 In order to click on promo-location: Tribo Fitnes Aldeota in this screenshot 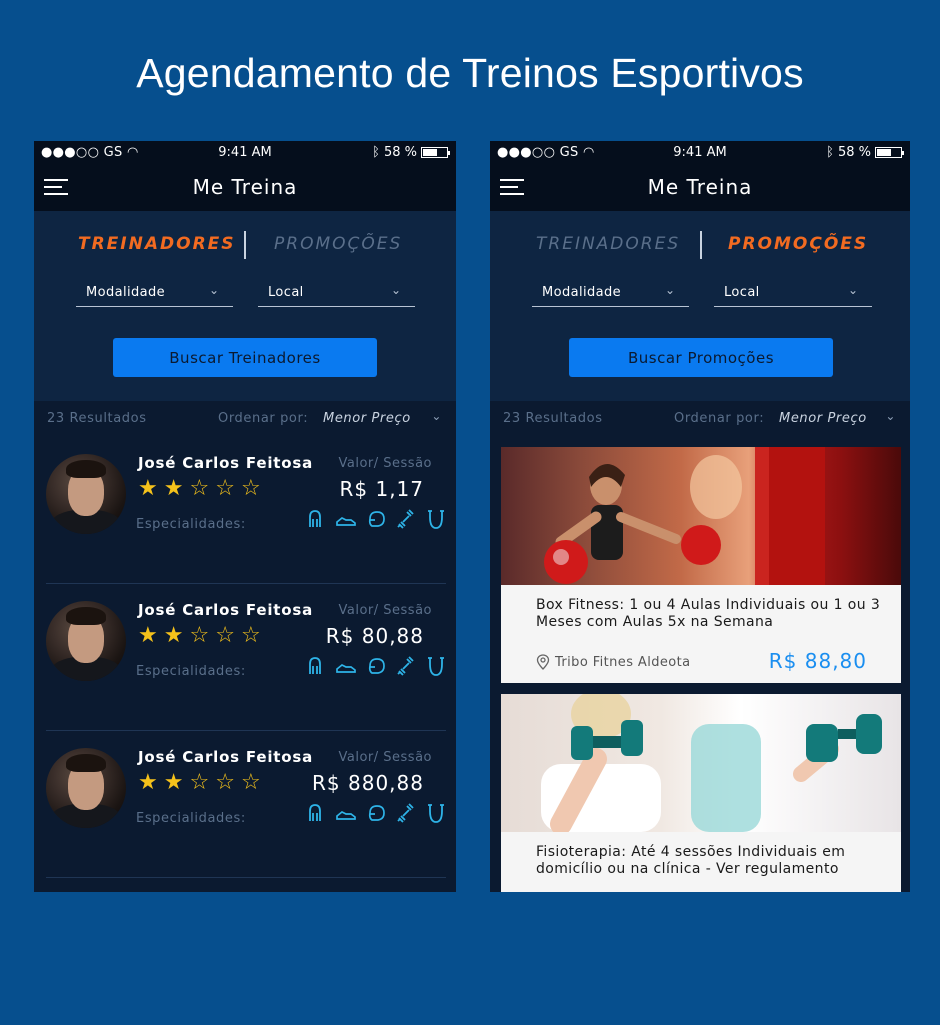, I will do `click(613, 662)`.